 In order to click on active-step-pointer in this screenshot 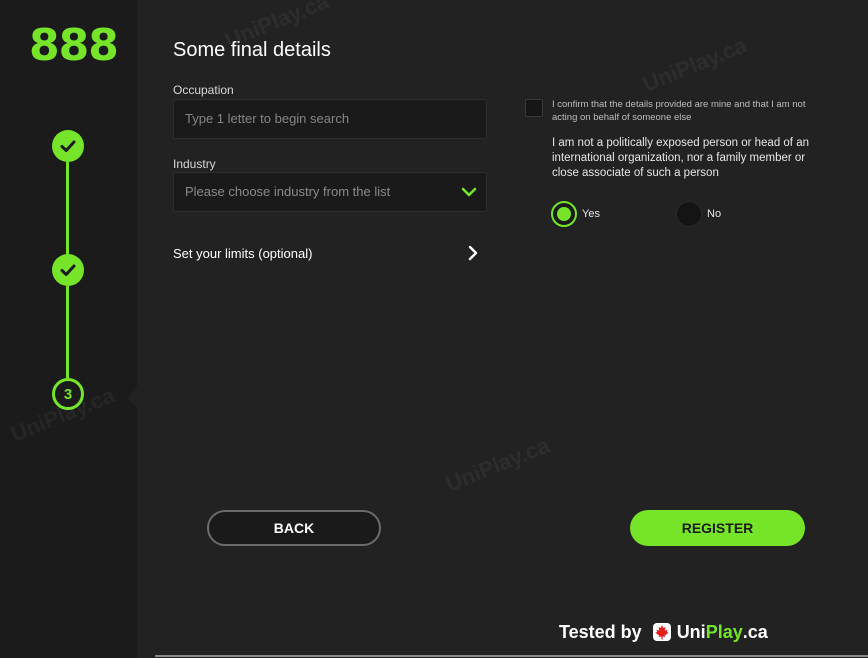, I will do `click(132, 398)`.